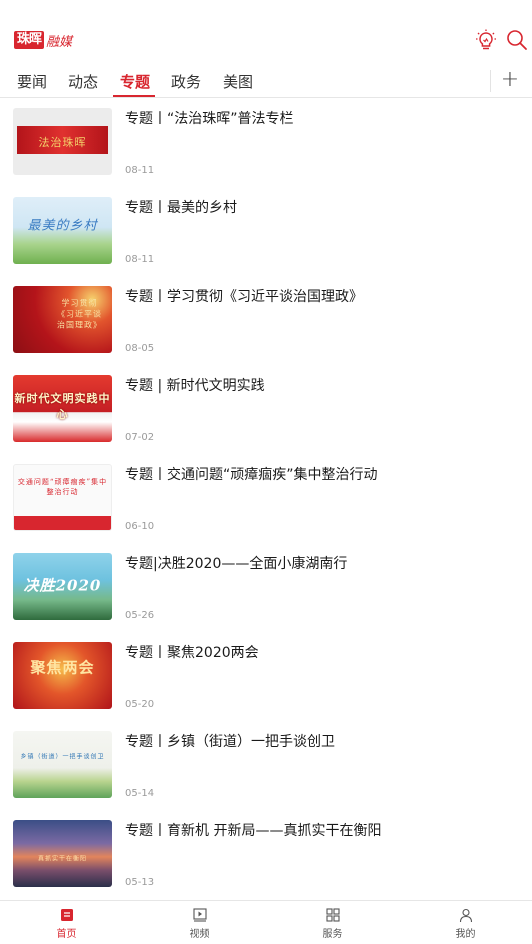 This screenshot has height=944, width=532. I want to click on article-title: 专题丨乡镇（街道）一把手谈创卫, so click(230, 742).